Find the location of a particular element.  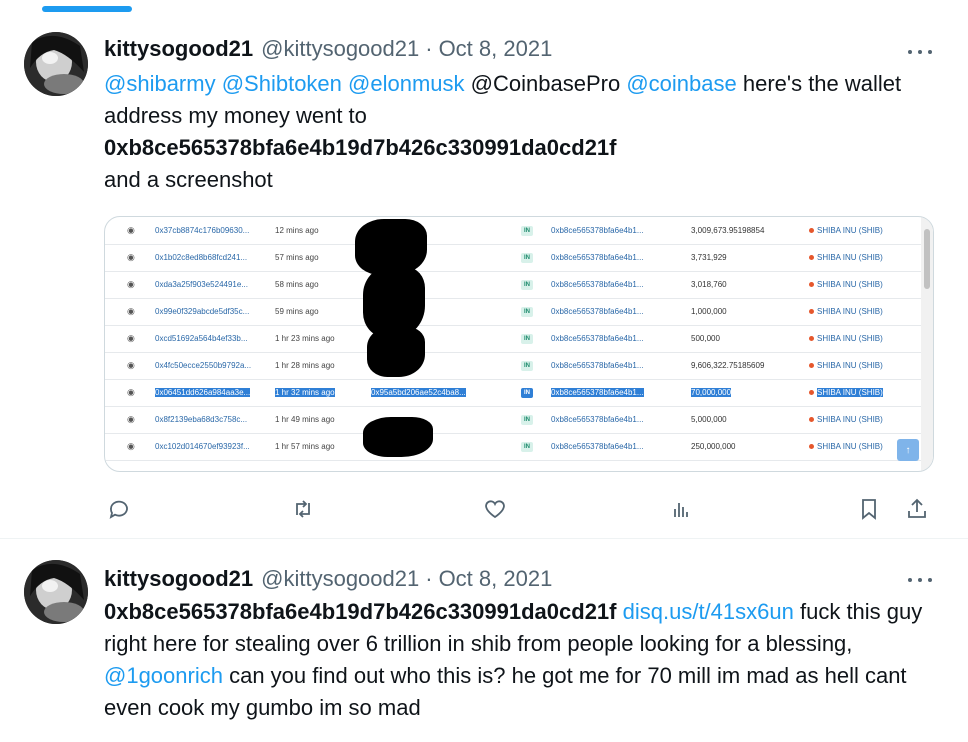

share-icon is located at coordinates (917, 509).